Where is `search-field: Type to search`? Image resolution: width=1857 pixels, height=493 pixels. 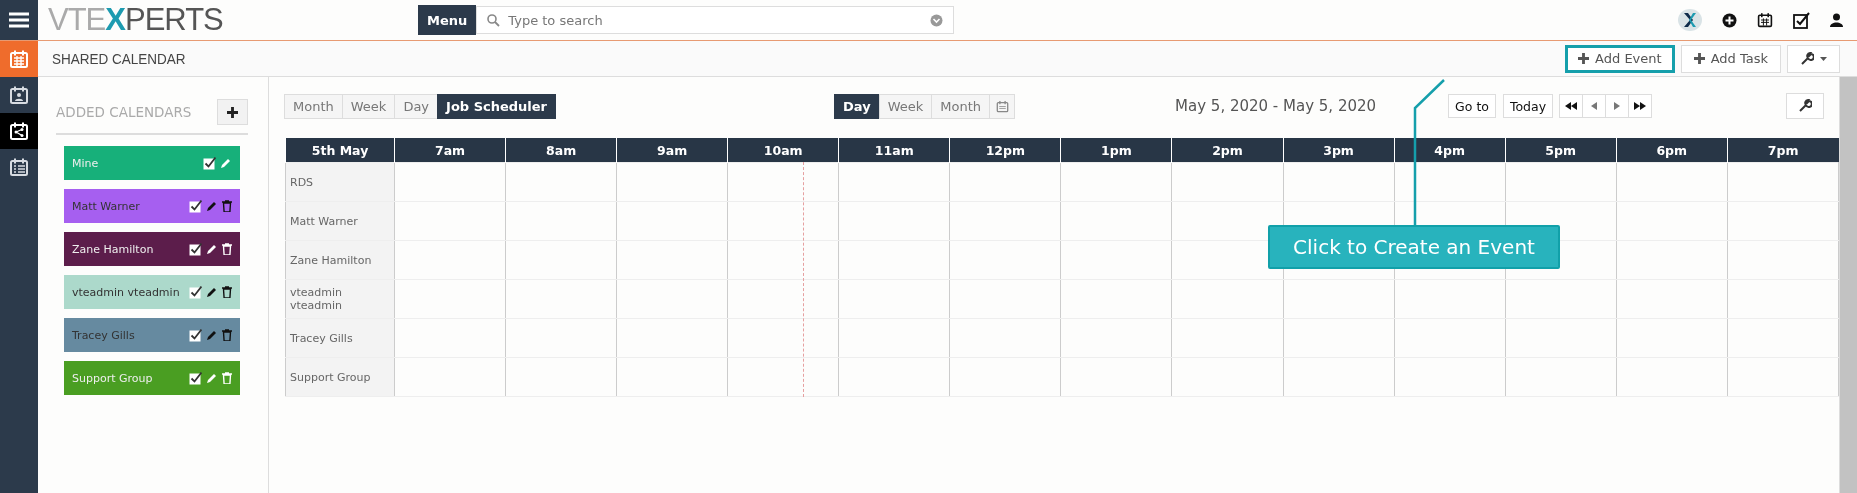 search-field: Type to search is located at coordinates (715, 20).